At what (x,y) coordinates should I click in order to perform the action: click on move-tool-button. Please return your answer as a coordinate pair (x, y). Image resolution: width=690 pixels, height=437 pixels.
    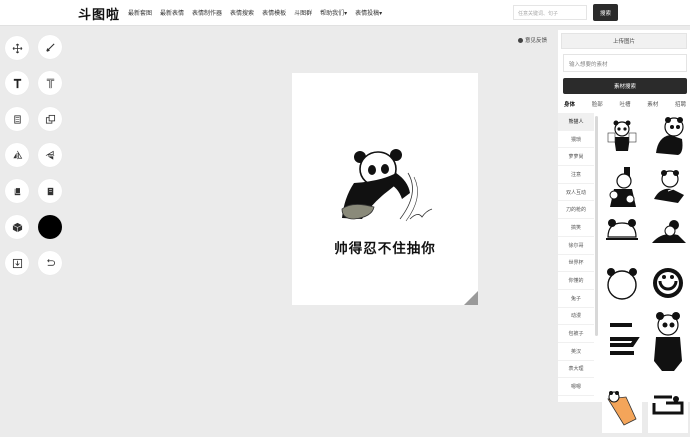
    Looking at the image, I should click on (17, 48).